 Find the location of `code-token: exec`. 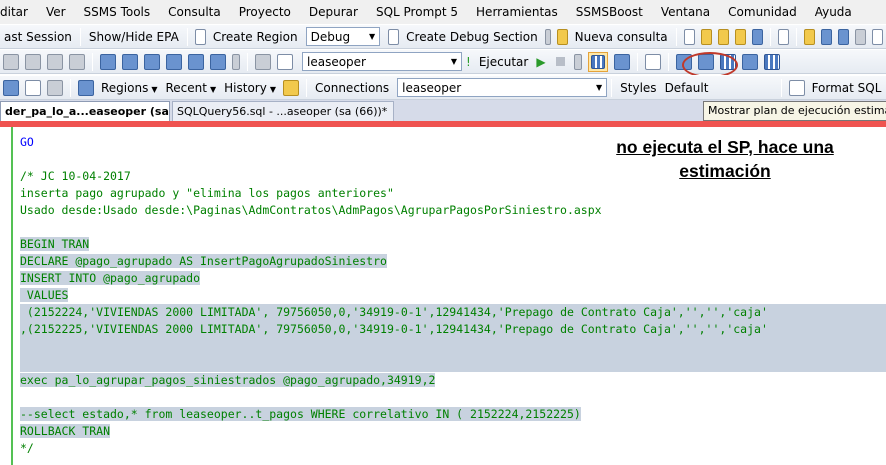

code-token: exec is located at coordinates (34, 380).